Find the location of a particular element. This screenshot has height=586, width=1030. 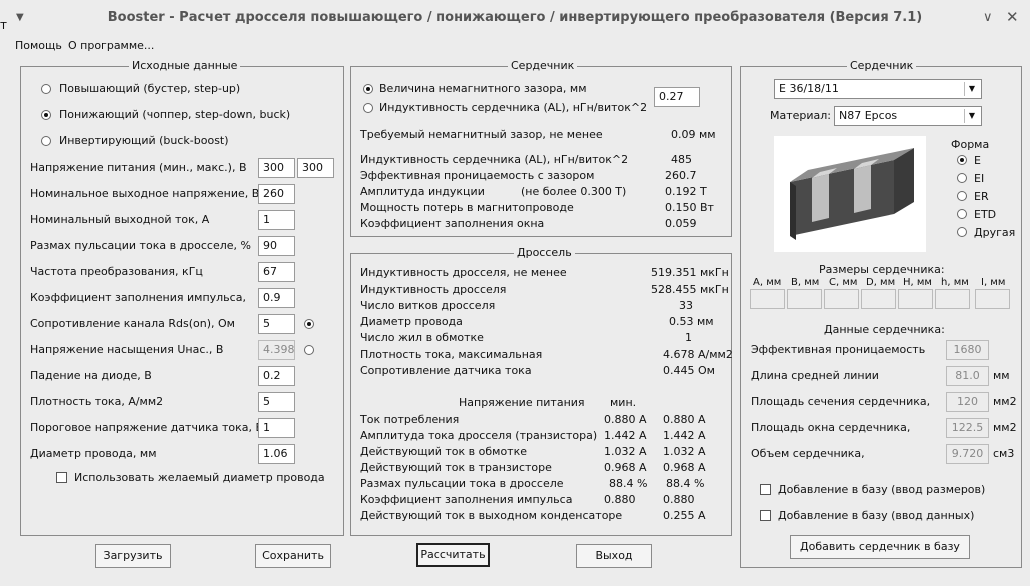

diode-drop-label: Падение на диоде, В is located at coordinates (91, 375).